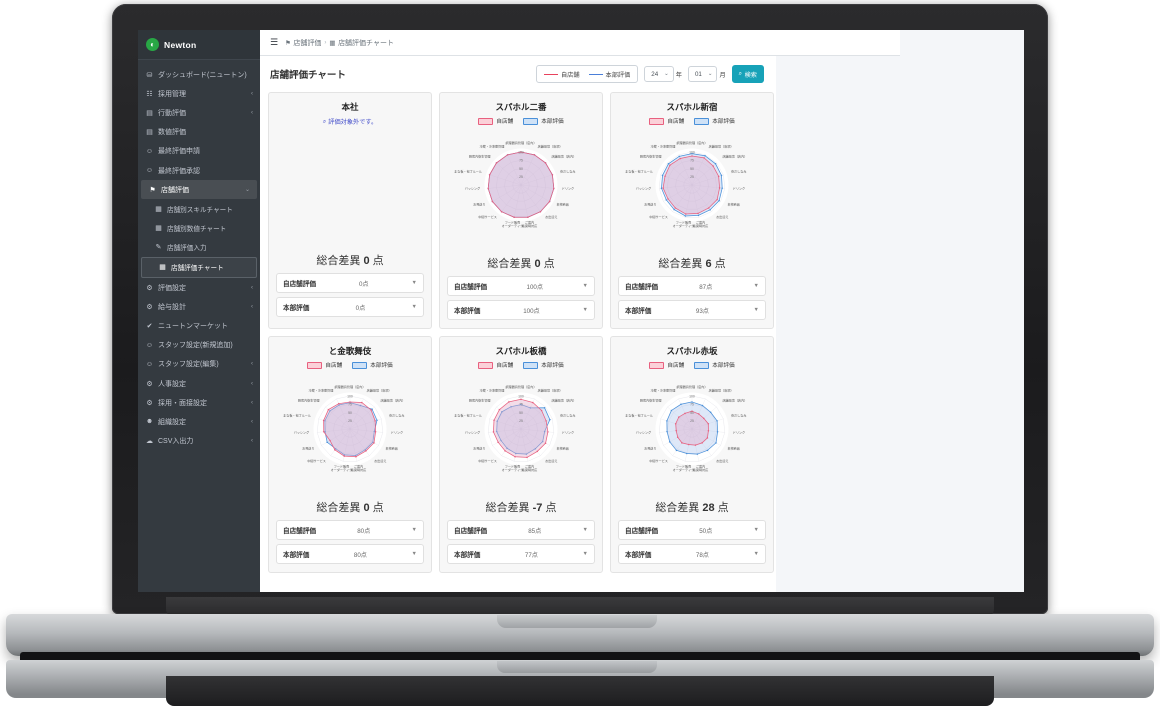 The height and width of the screenshot is (707, 1160). Describe the element at coordinates (199, 421) in the screenshot. I see `sidebar-item-org-settings: ☻ 組織設定 ‹` at that location.